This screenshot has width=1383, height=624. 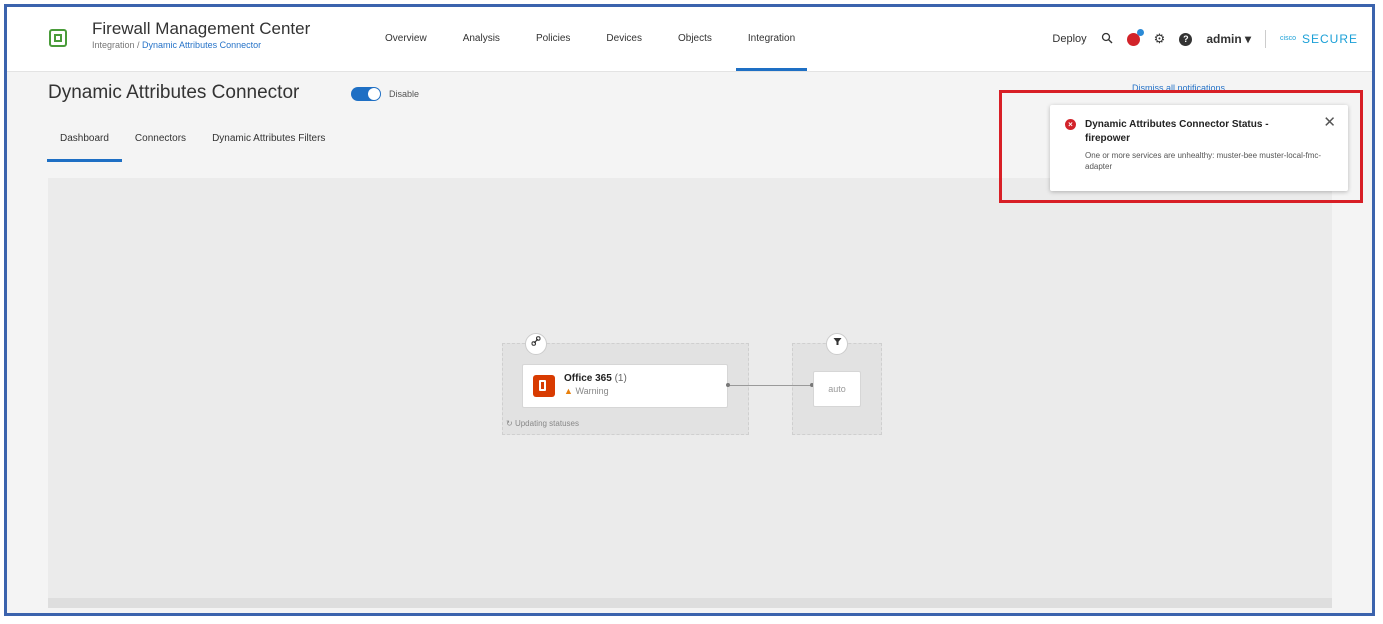 I want to click on tab-connectors: Connectors, so click(x=160, y=144).